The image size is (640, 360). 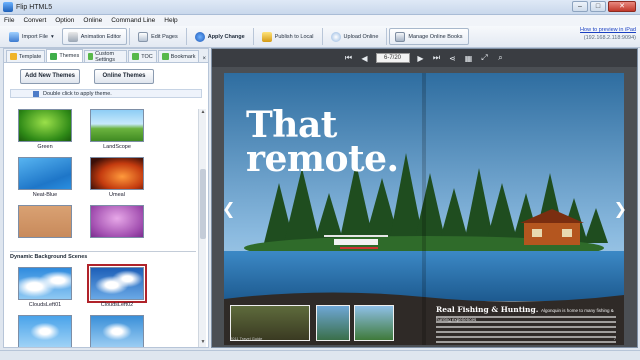 I want to click on viewer-toolbar: ⏮ ◀ 6-7/20 ▶ ⏭ ⋖ ▦ ⤢ ⌕, so click(x=424, y=58).